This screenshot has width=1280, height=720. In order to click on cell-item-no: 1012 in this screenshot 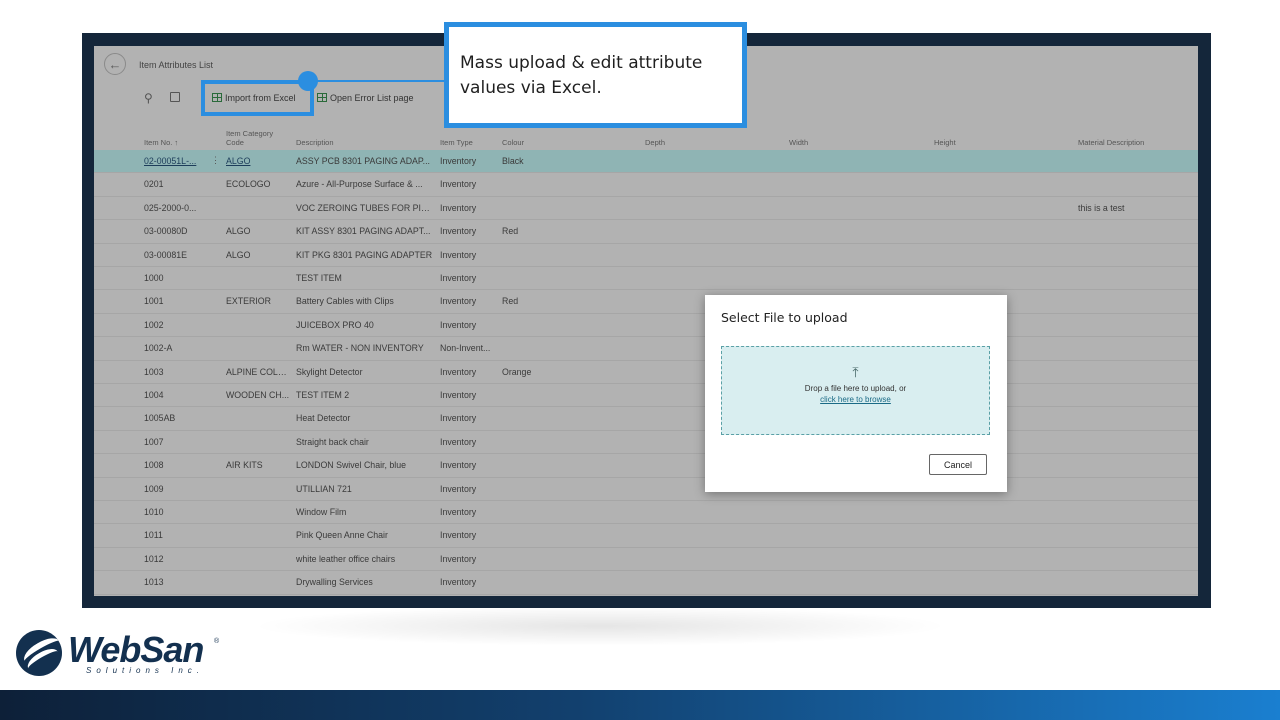, I will do `click(175, 559)`.